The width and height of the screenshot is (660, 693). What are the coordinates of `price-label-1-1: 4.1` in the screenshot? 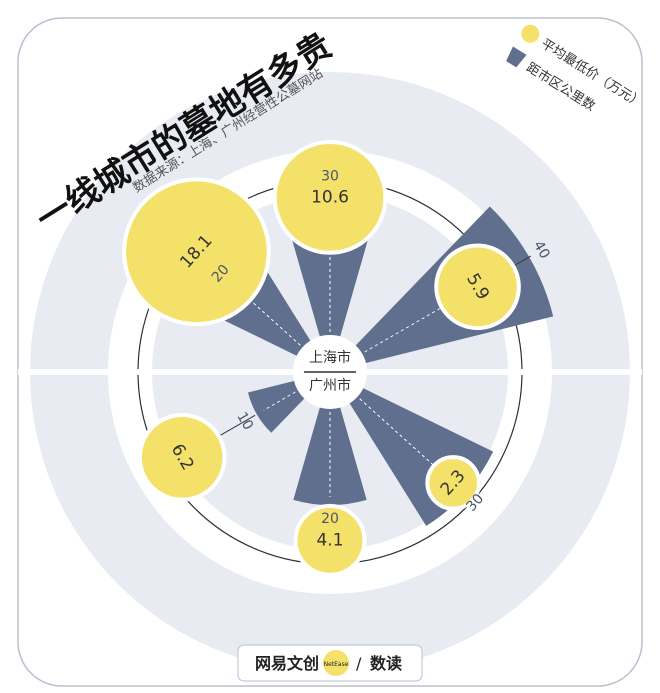 It's located at (329, 540).